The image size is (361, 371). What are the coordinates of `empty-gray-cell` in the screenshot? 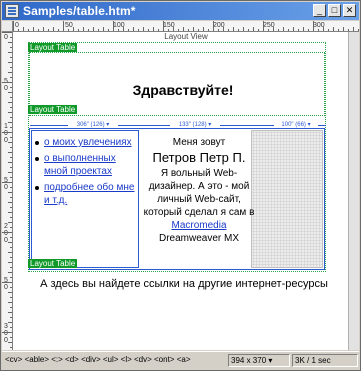 It's located at (287, 199).